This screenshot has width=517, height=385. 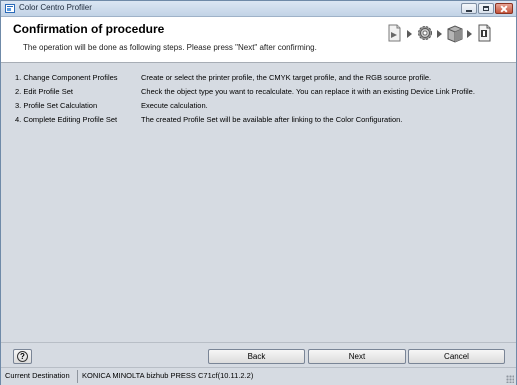 What do you see at coordinates (425, 33) in the screenshot?
I see `gear-icon` at bounding box center [425, 33].